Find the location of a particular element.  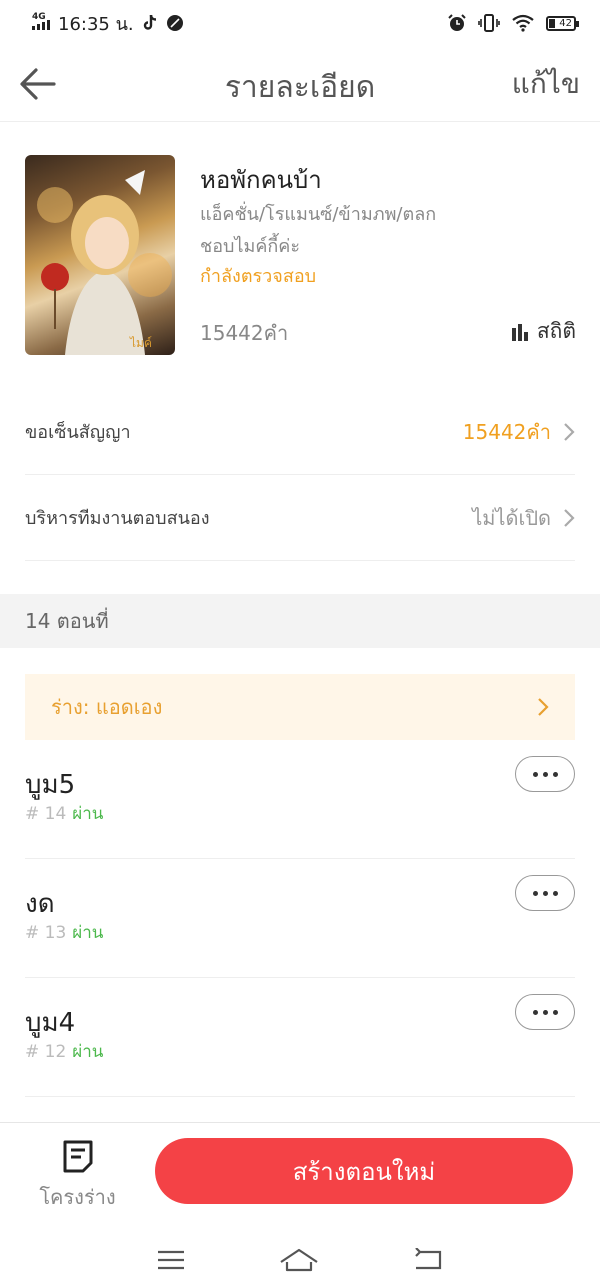

chapter-title: งด is located at coordinates (40, 904).